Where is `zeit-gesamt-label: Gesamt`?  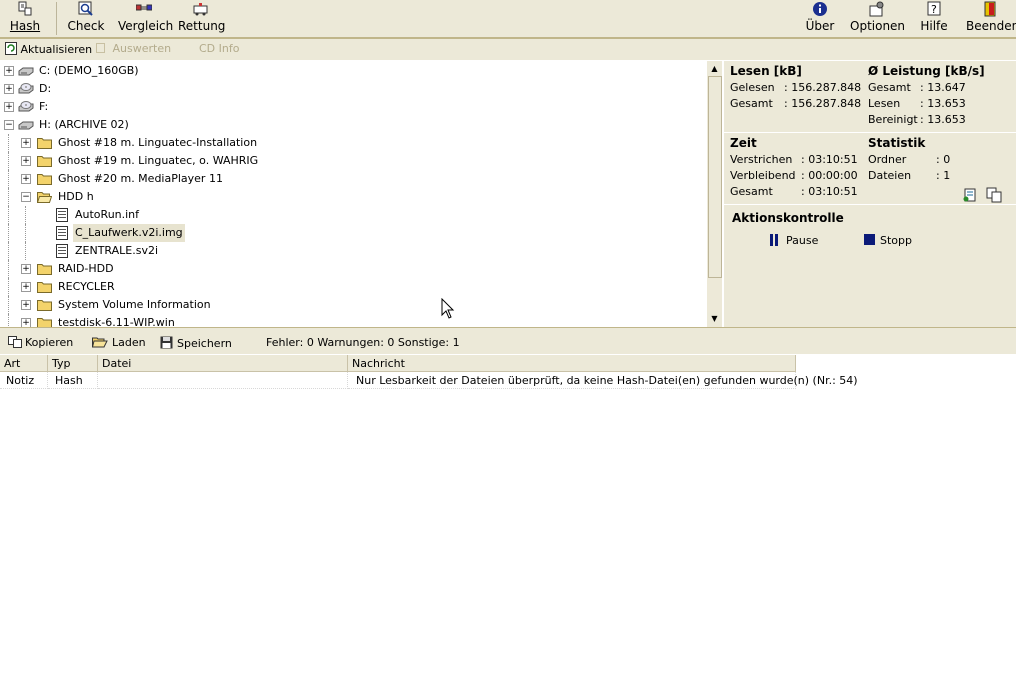
zeit-gesamt-label: Gesamt is located at coordinates (751, 191).